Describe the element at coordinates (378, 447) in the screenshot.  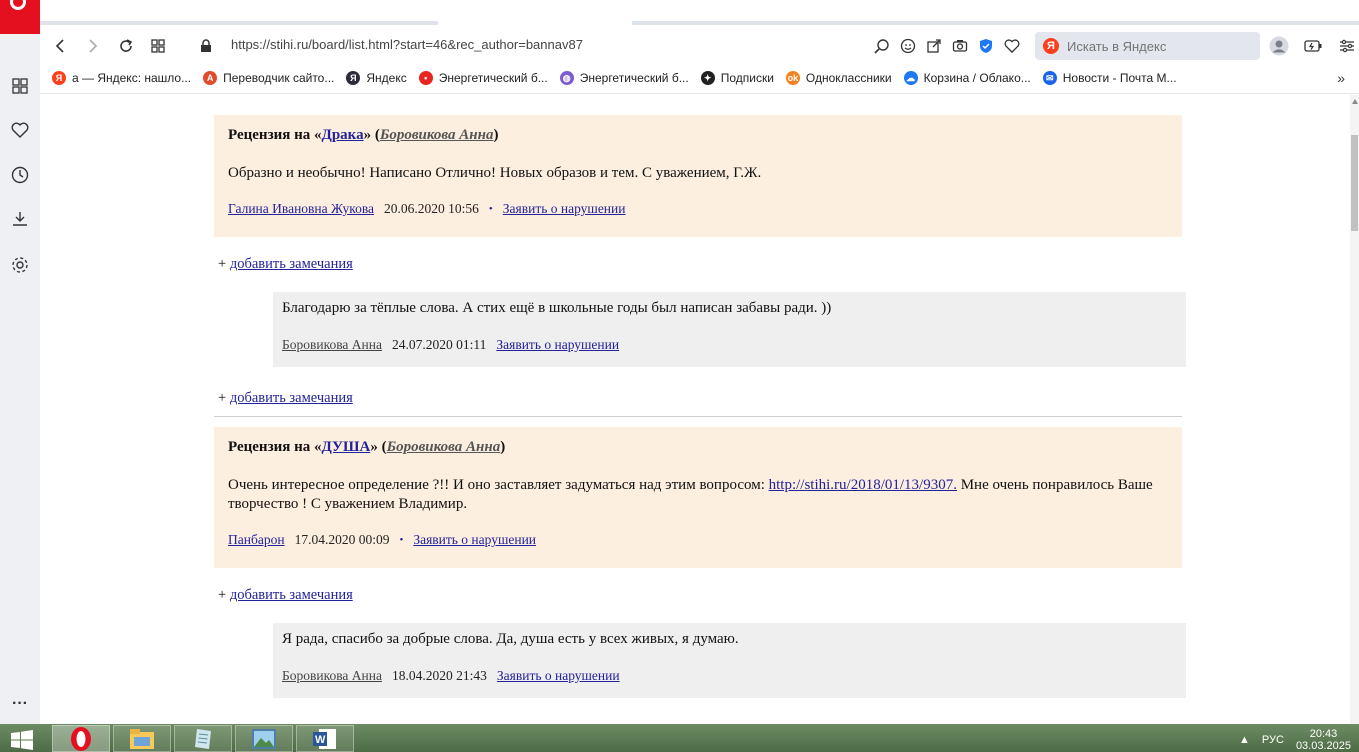
I see `review-title-mid: » (` at that location.